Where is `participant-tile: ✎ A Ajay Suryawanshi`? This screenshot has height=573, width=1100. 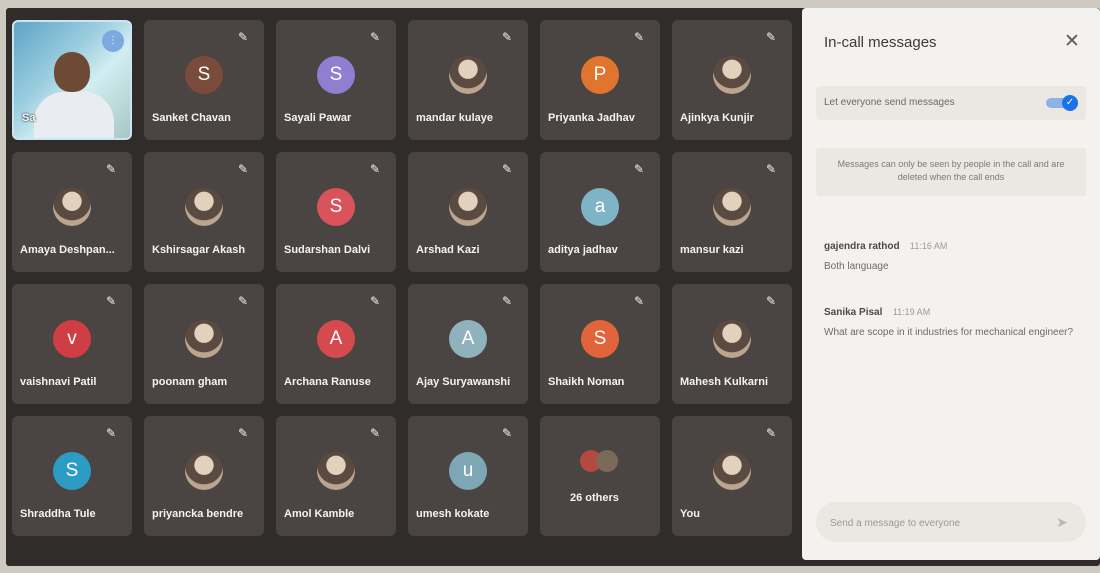
participant-tile: ✎ A Ajay Suryawanshi is located at coordinates (468, 344).